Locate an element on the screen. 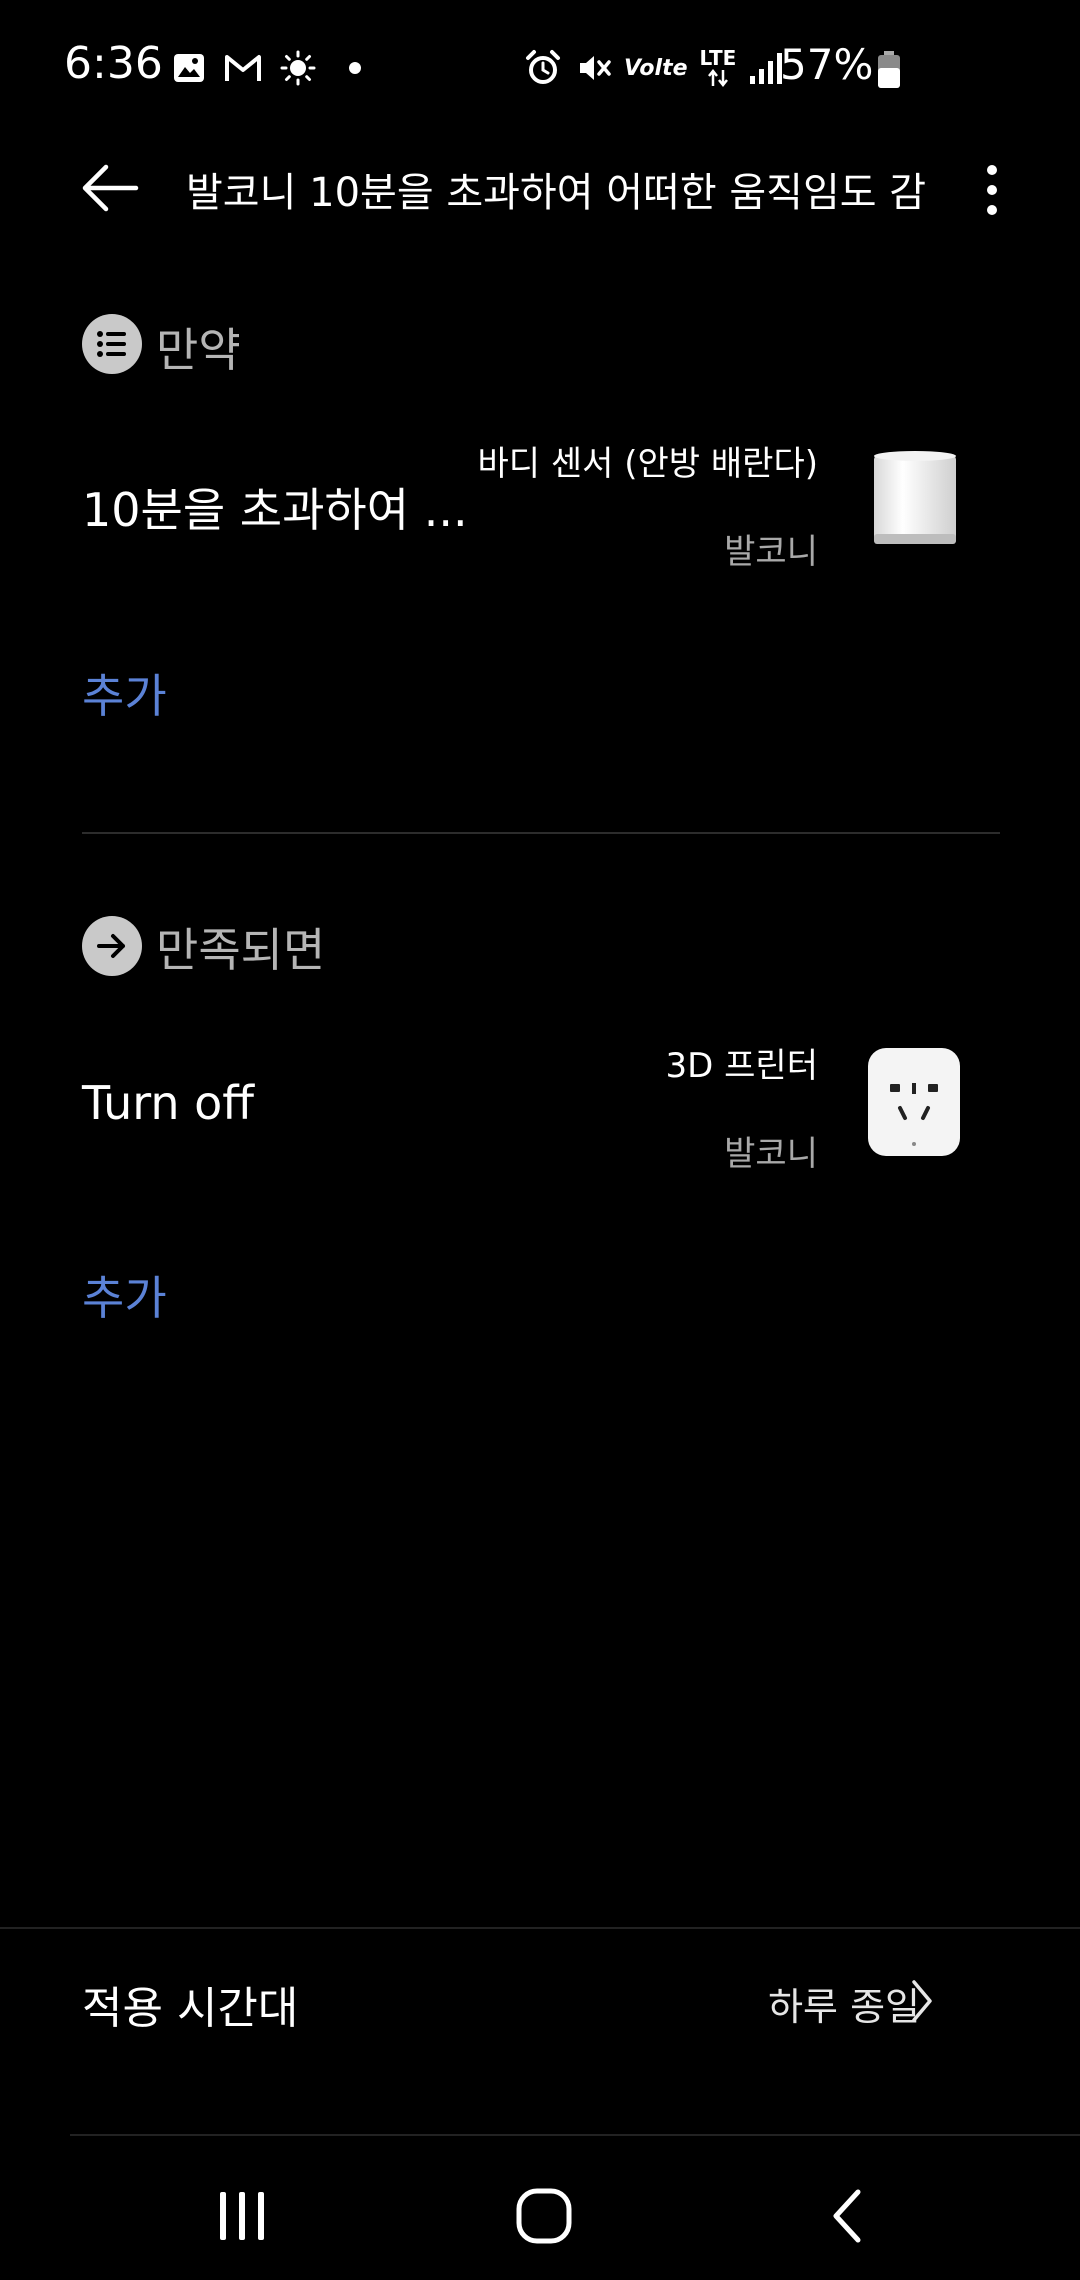 The image size is (1080, 2280). if-section-icon is located at coordinates (112, 344).